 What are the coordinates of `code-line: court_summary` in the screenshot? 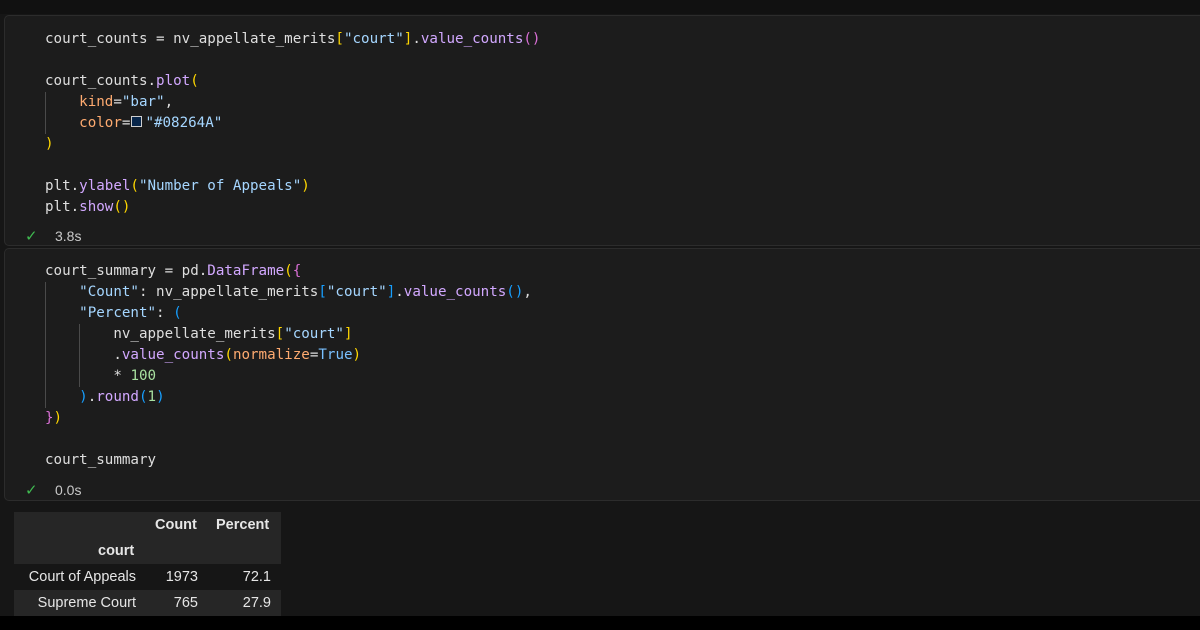 It's located at (101, 460).